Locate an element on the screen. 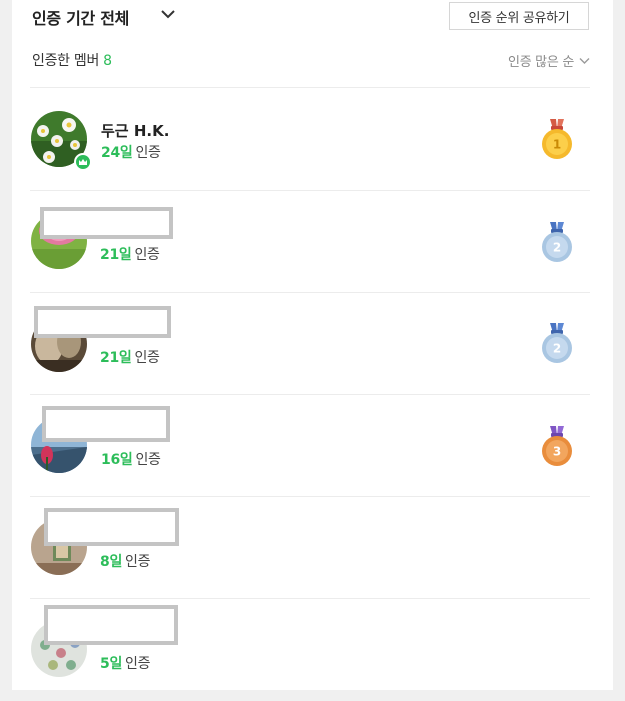  share-ranking-button: 인증 순위 공유하기 is located at coordinates (519, 16).